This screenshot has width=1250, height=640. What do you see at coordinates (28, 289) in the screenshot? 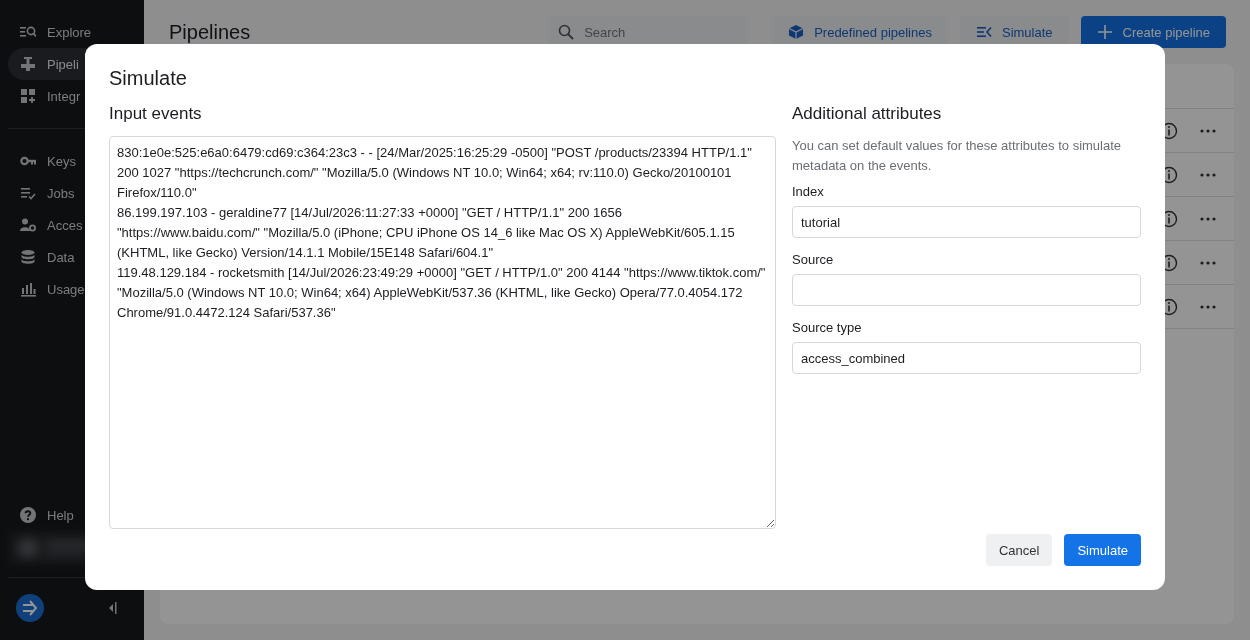
I see `bar-chart-icon` at bounding box center [28, 289].